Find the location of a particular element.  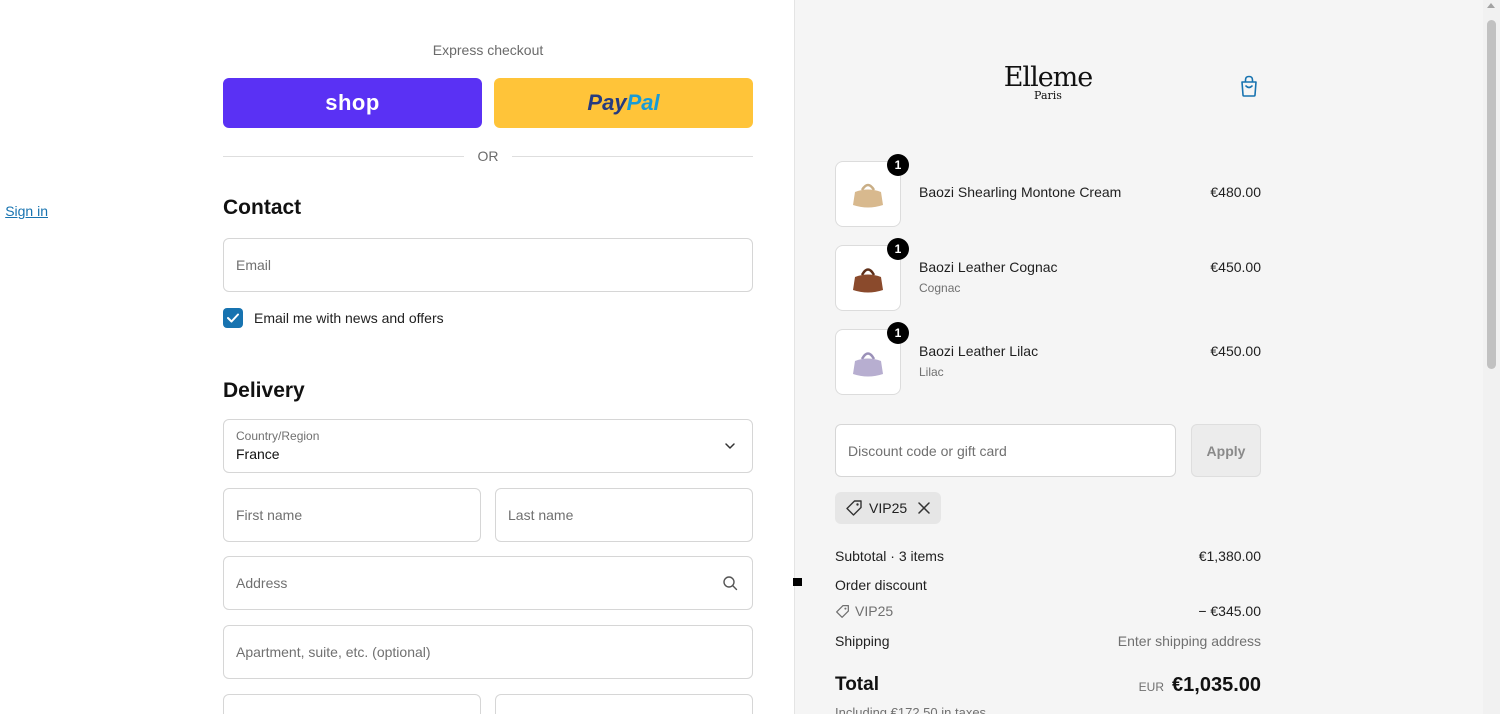

item-price: €480.00 is located at coordinates (1235, 192).